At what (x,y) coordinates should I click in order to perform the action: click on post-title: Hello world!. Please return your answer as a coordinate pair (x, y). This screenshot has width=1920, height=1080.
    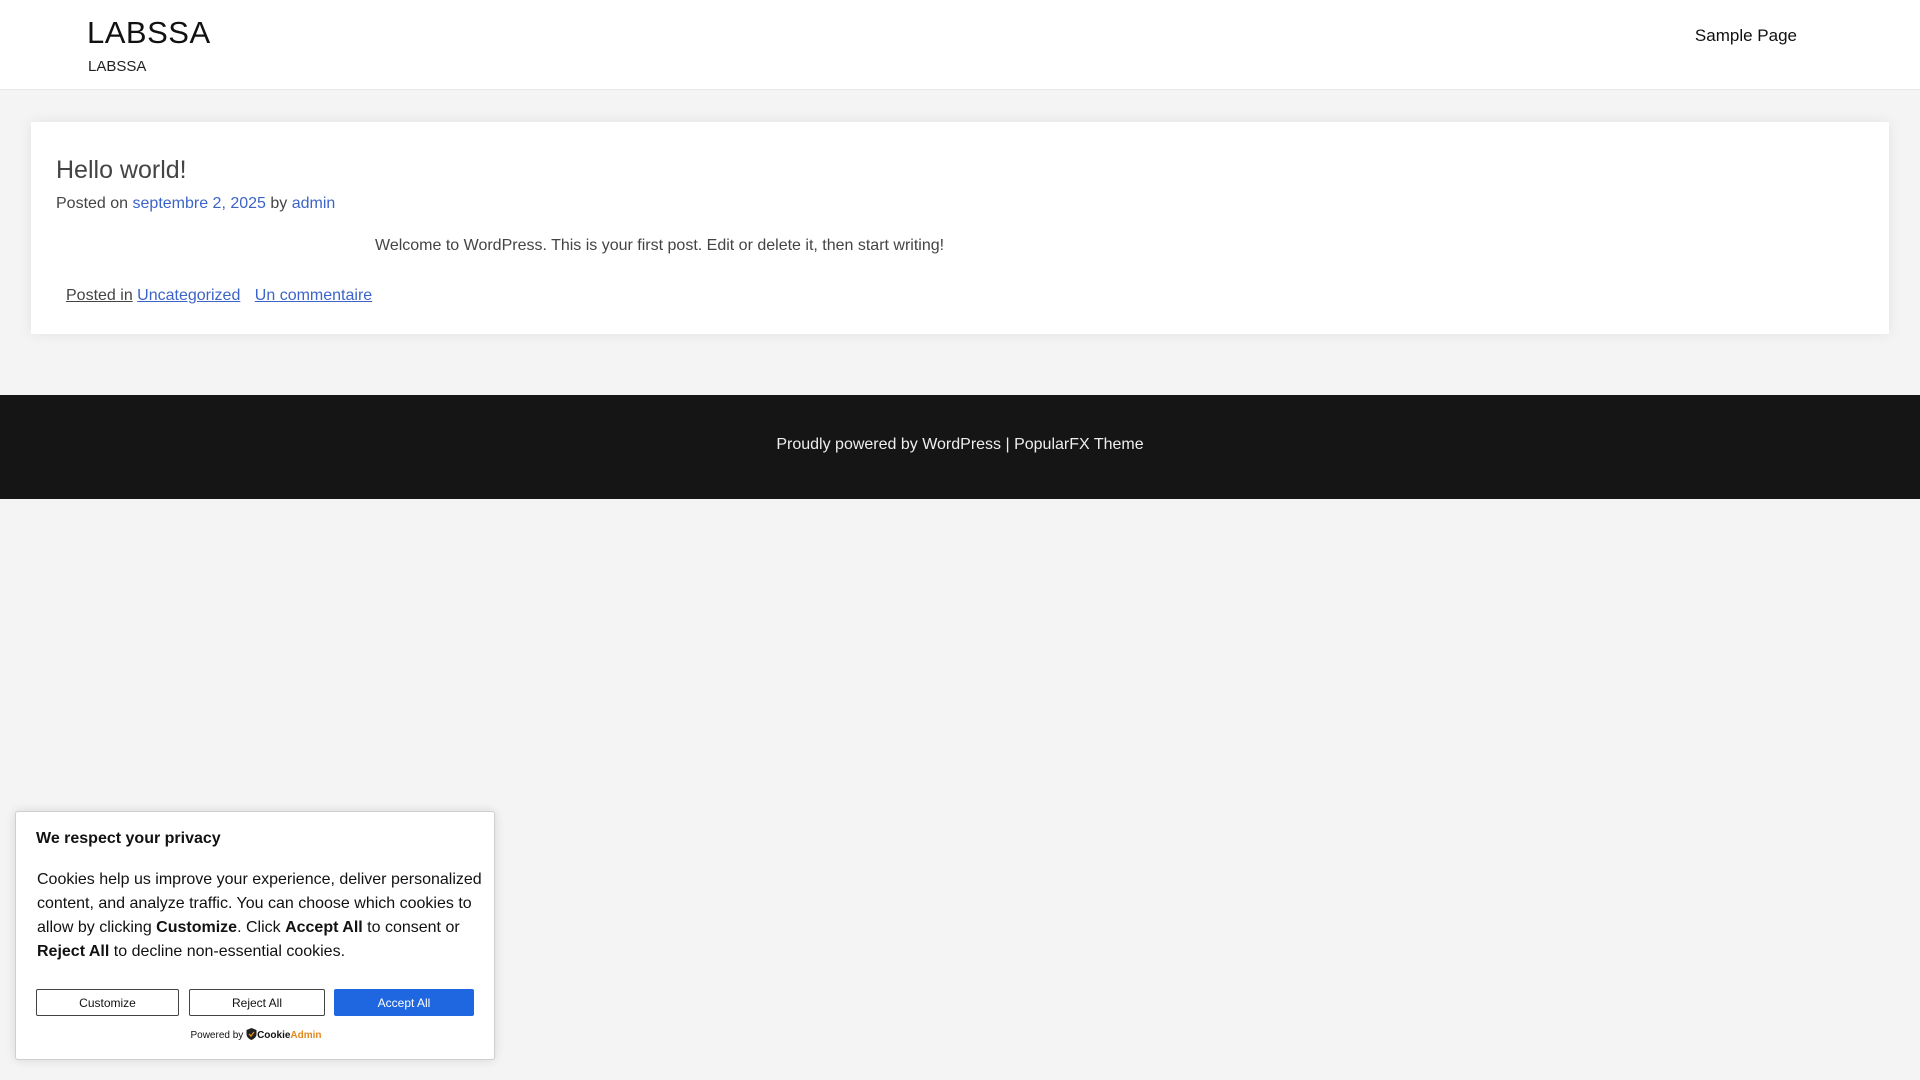
    Looking at the image, I should click on (121, 170).